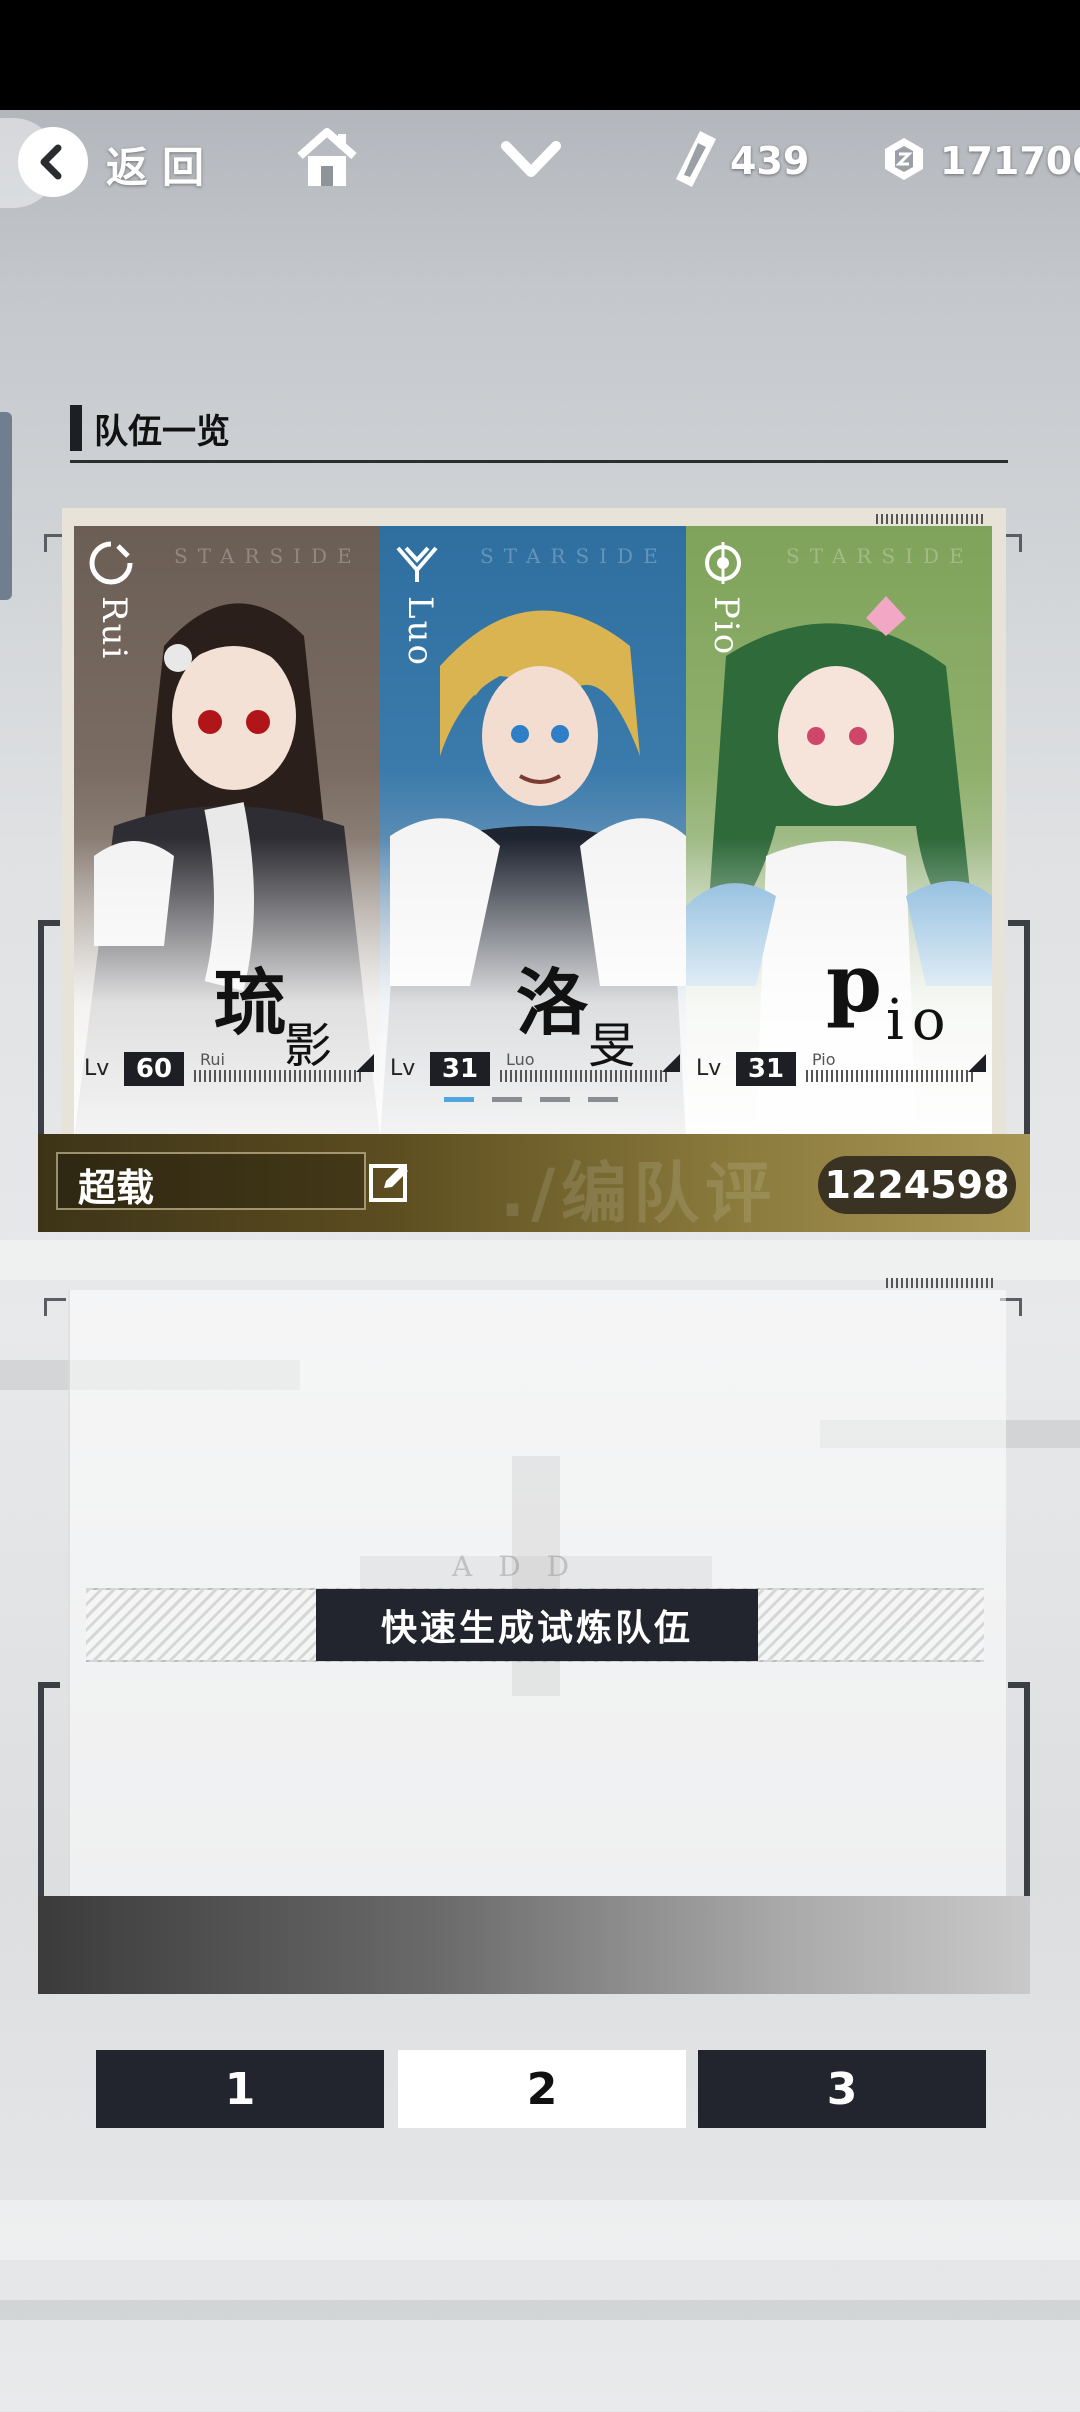  I want to click on quick-generate-button: 快速生成试炼队伍, so click(537, 1625).